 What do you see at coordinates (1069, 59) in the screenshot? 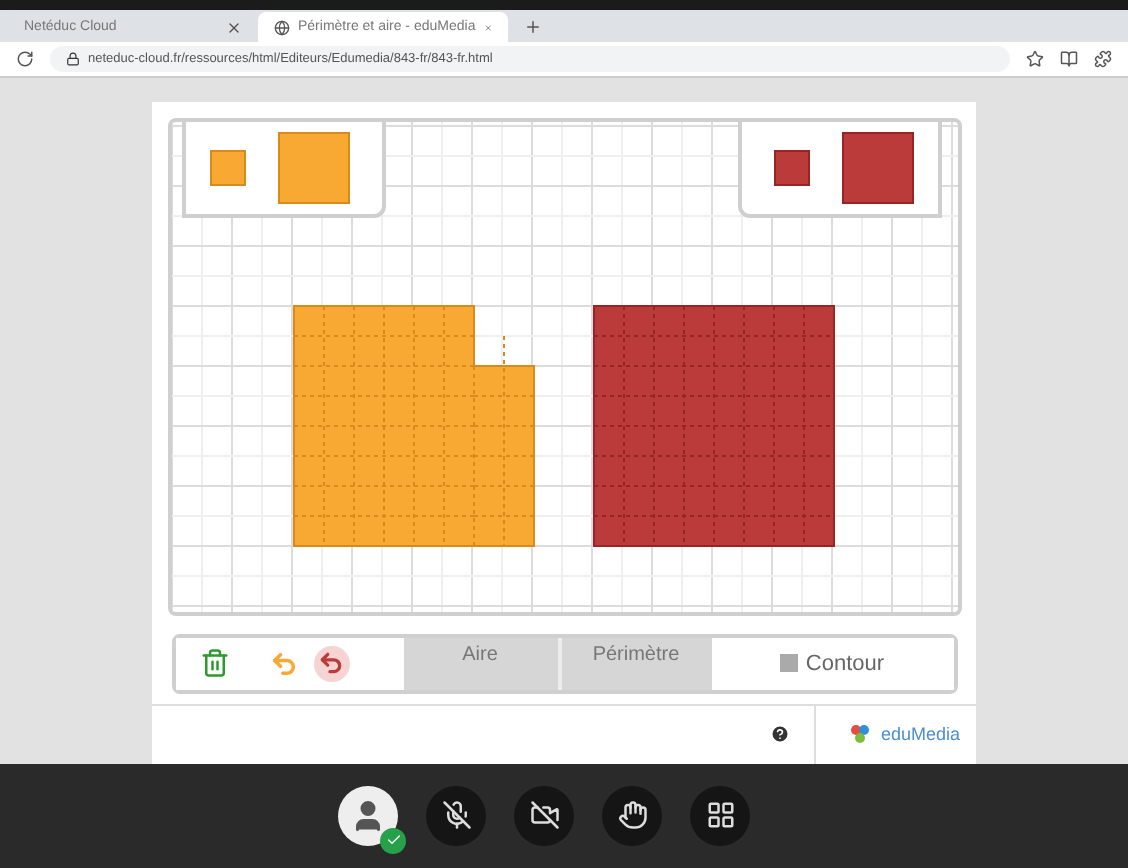
I see `reader-icon` at bounding box center [1069, 59].